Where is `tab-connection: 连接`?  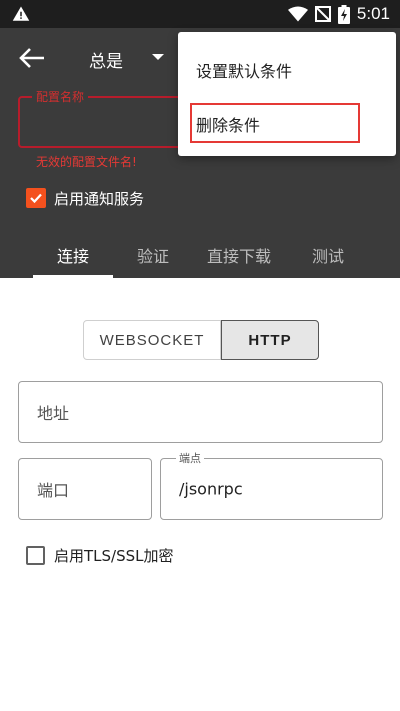
tab-connection: 连接 is located at coordinates (73, 255).